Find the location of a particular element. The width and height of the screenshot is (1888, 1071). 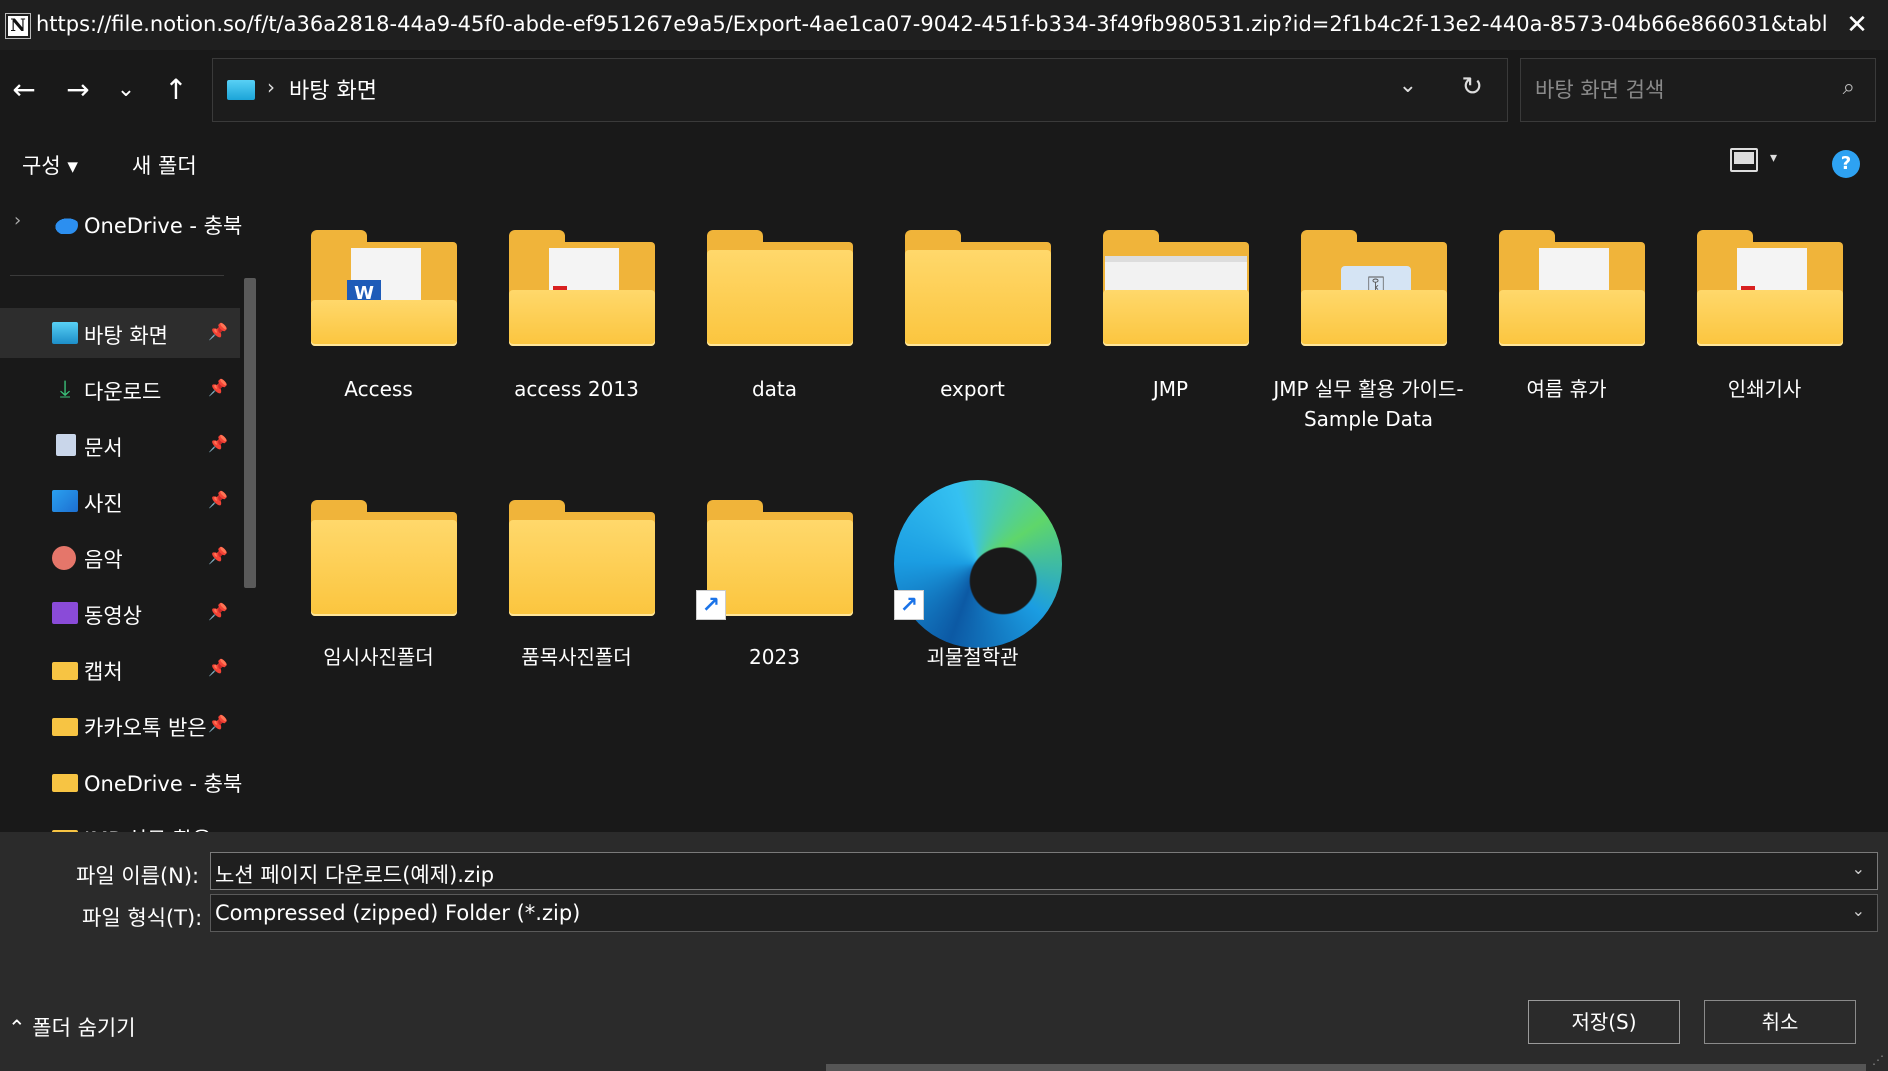

file-name: JMP 실무 활용 가이드-Sample Data is located at coordinates (1368, 404).